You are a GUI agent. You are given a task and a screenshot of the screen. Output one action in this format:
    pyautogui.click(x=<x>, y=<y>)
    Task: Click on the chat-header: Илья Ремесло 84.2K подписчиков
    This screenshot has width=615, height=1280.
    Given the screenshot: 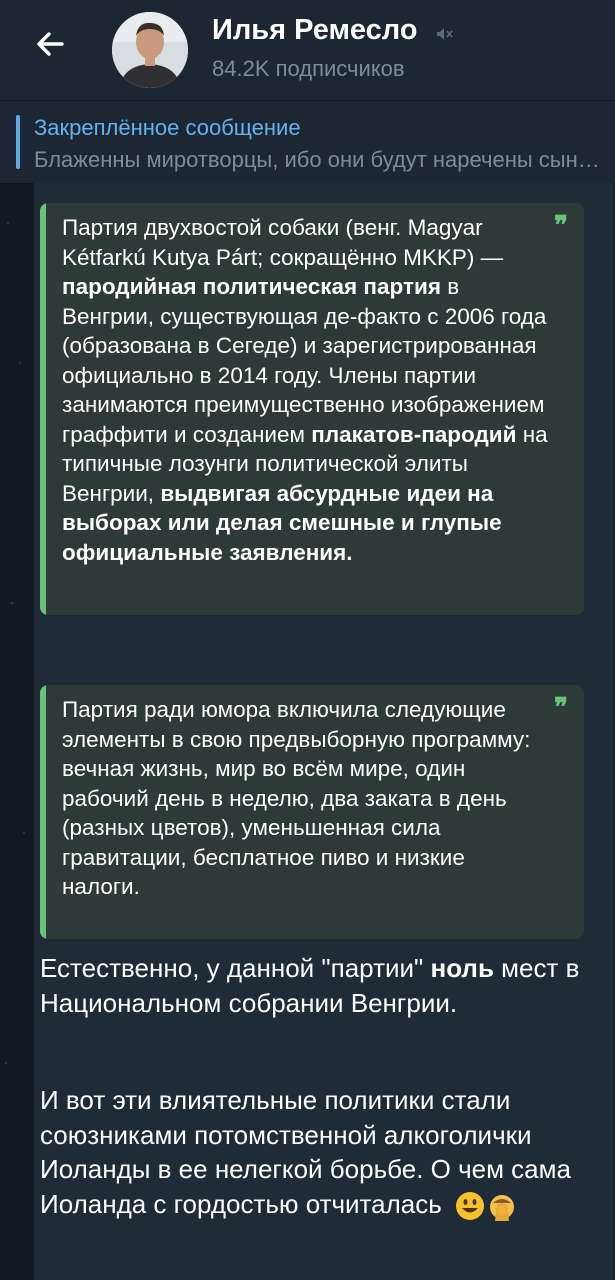 What is the action you would take?
    pyautogui.click(x=307, y=50)
    